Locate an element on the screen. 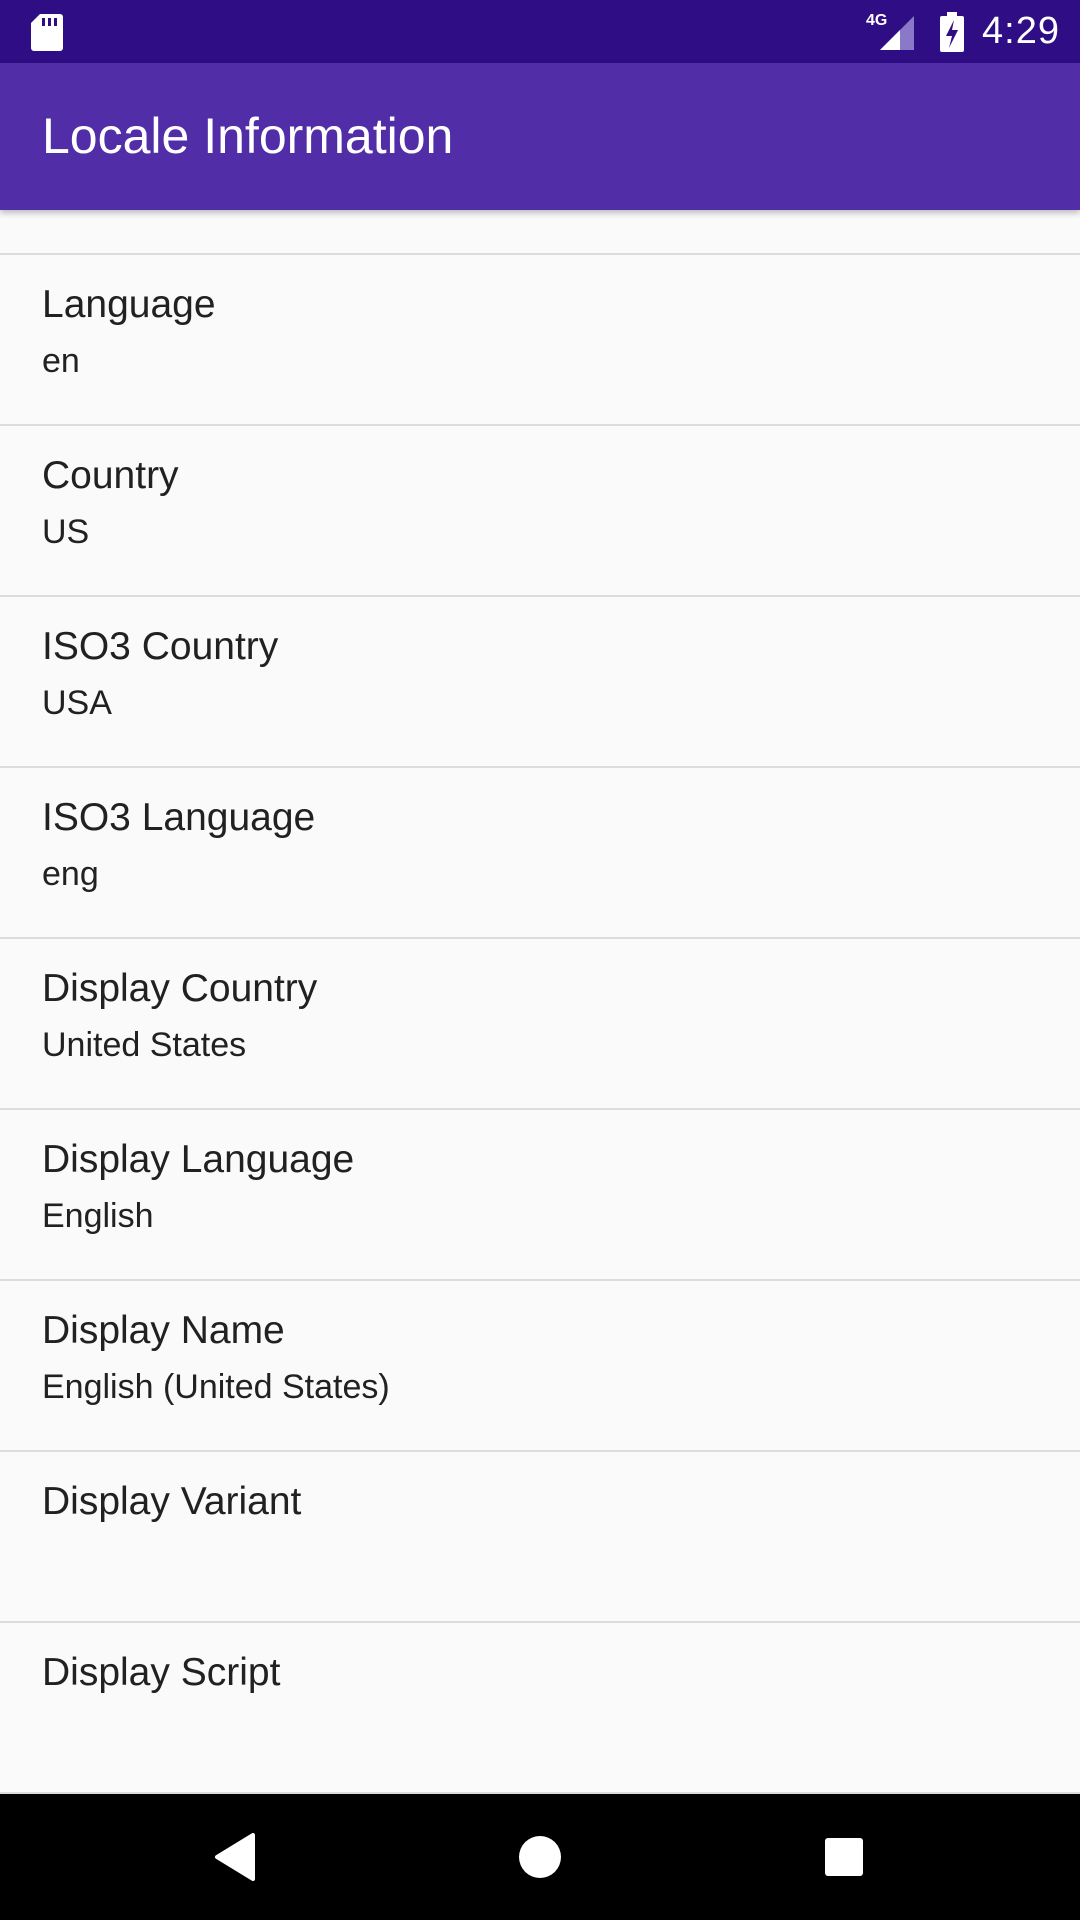 The width and height of the screenshot is (1080, 1920). list-item-display-name: Display Name English (United States) is located at coordinates (540, 1366).